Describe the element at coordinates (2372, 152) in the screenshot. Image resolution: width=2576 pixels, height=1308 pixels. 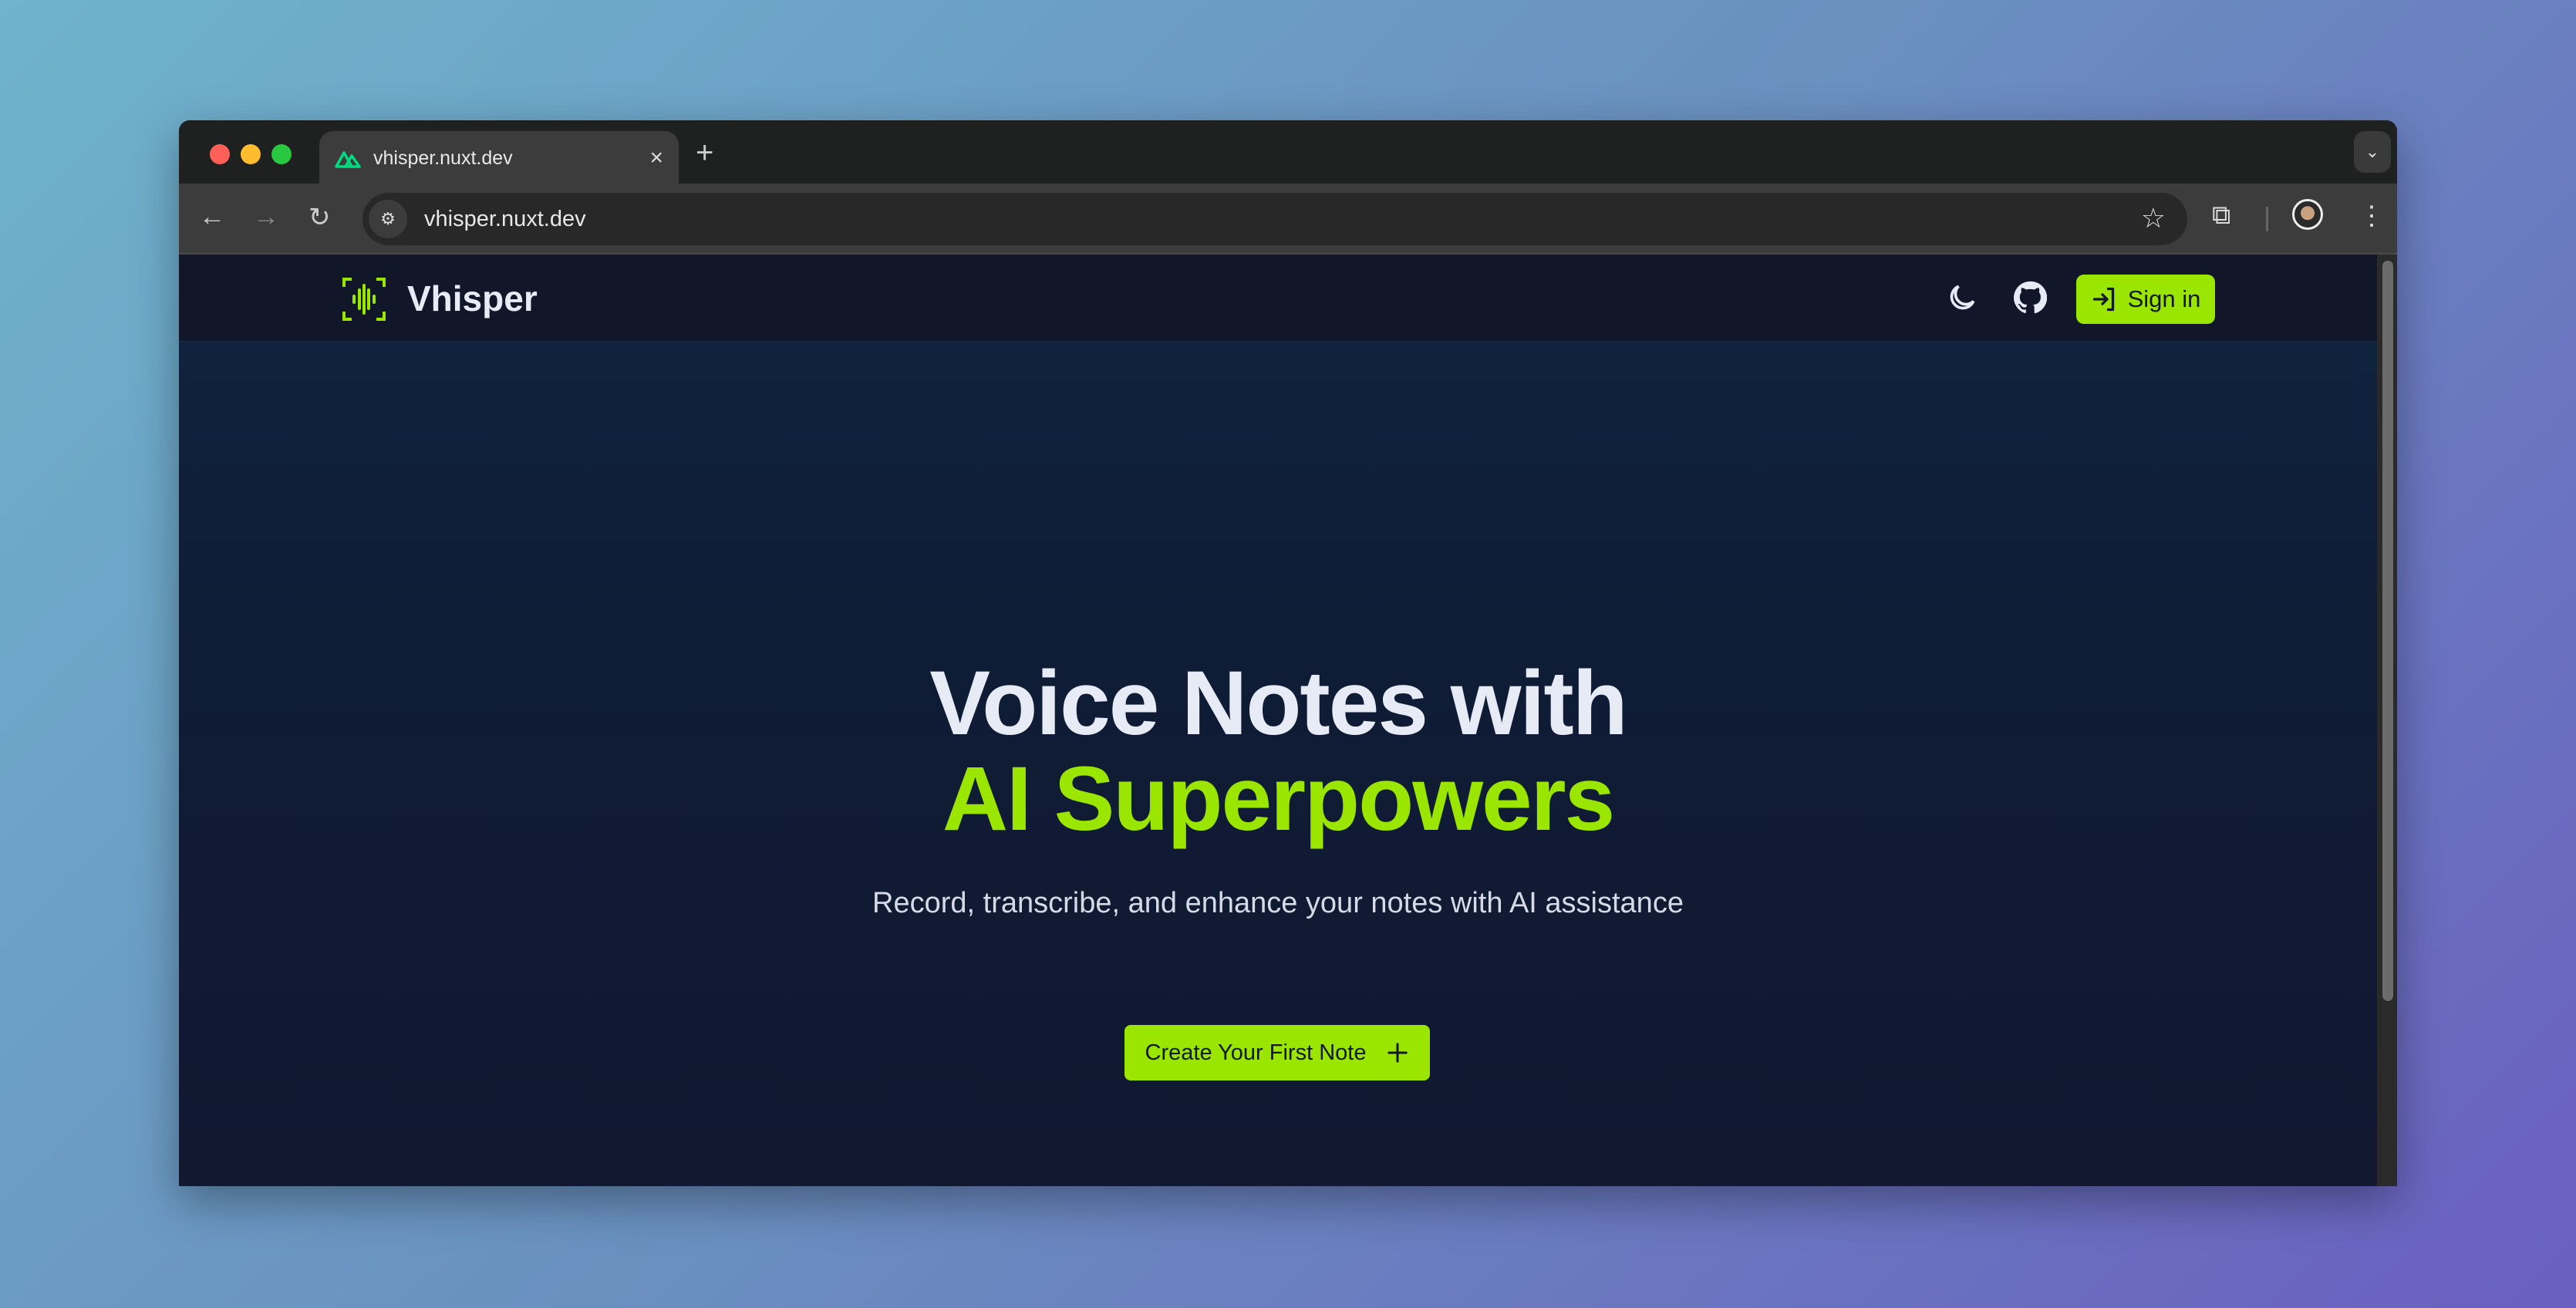
I see `tab-search-chevron-icon: ⌄` at that location.